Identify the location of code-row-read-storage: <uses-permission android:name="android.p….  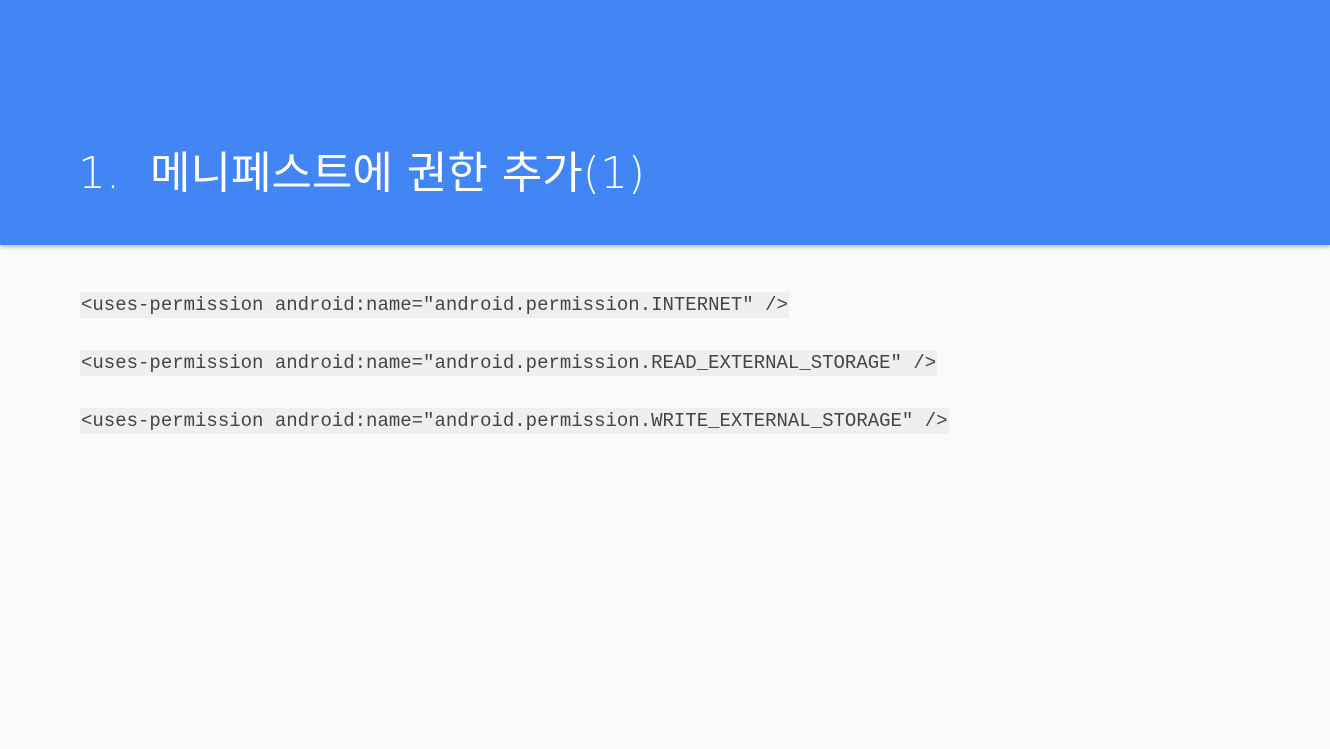
(514, 363).